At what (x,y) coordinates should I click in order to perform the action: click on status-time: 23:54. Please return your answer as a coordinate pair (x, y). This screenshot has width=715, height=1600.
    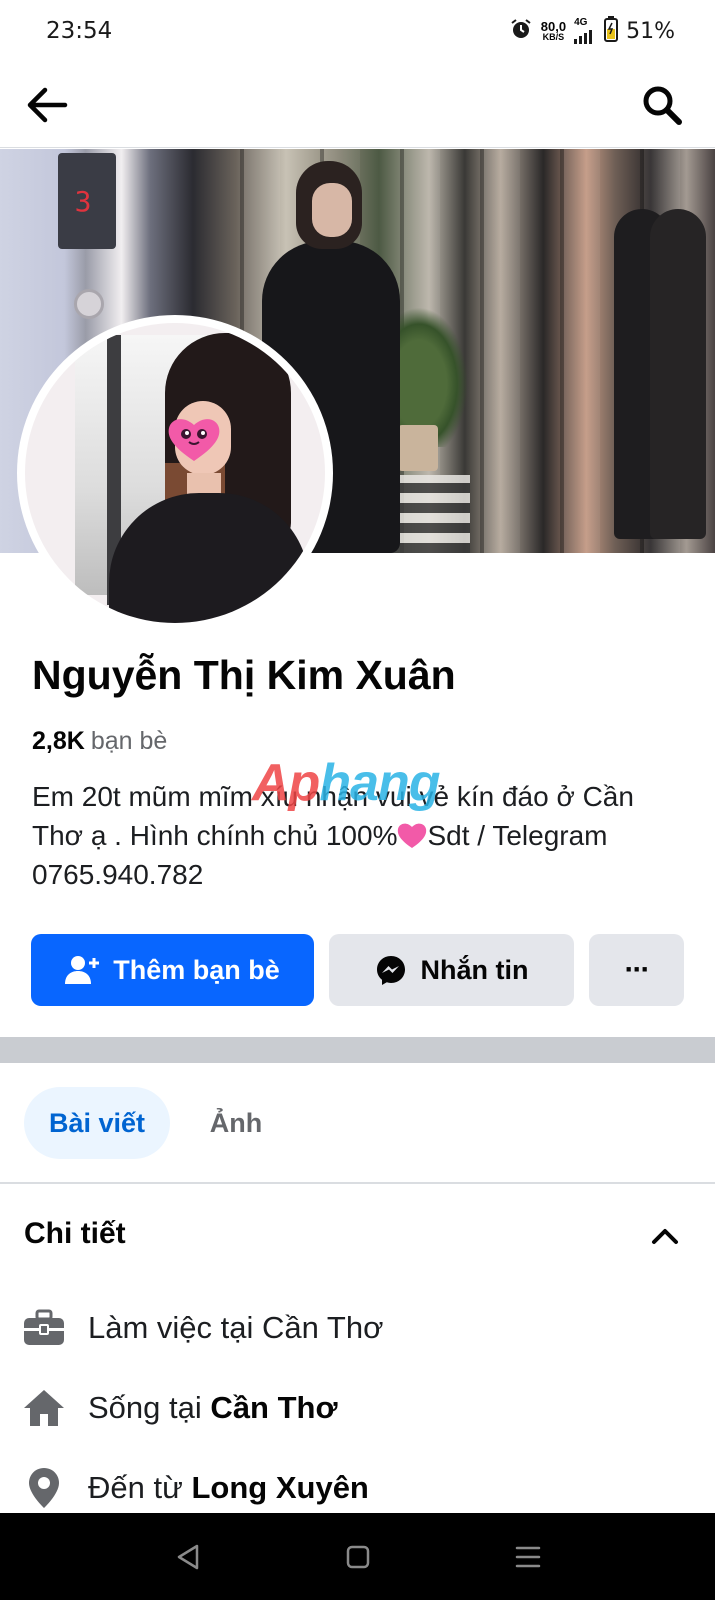
    Looking at the image, I should click on (79, 31).